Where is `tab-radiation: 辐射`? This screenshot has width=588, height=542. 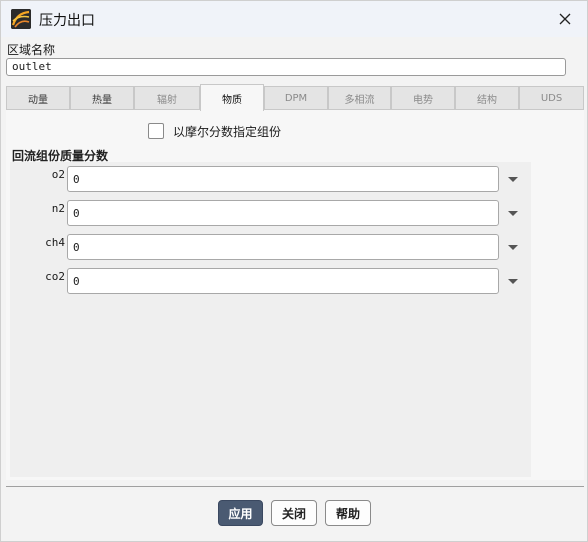
tab-radiation: 辐射 is located at coordinates (167, 98).